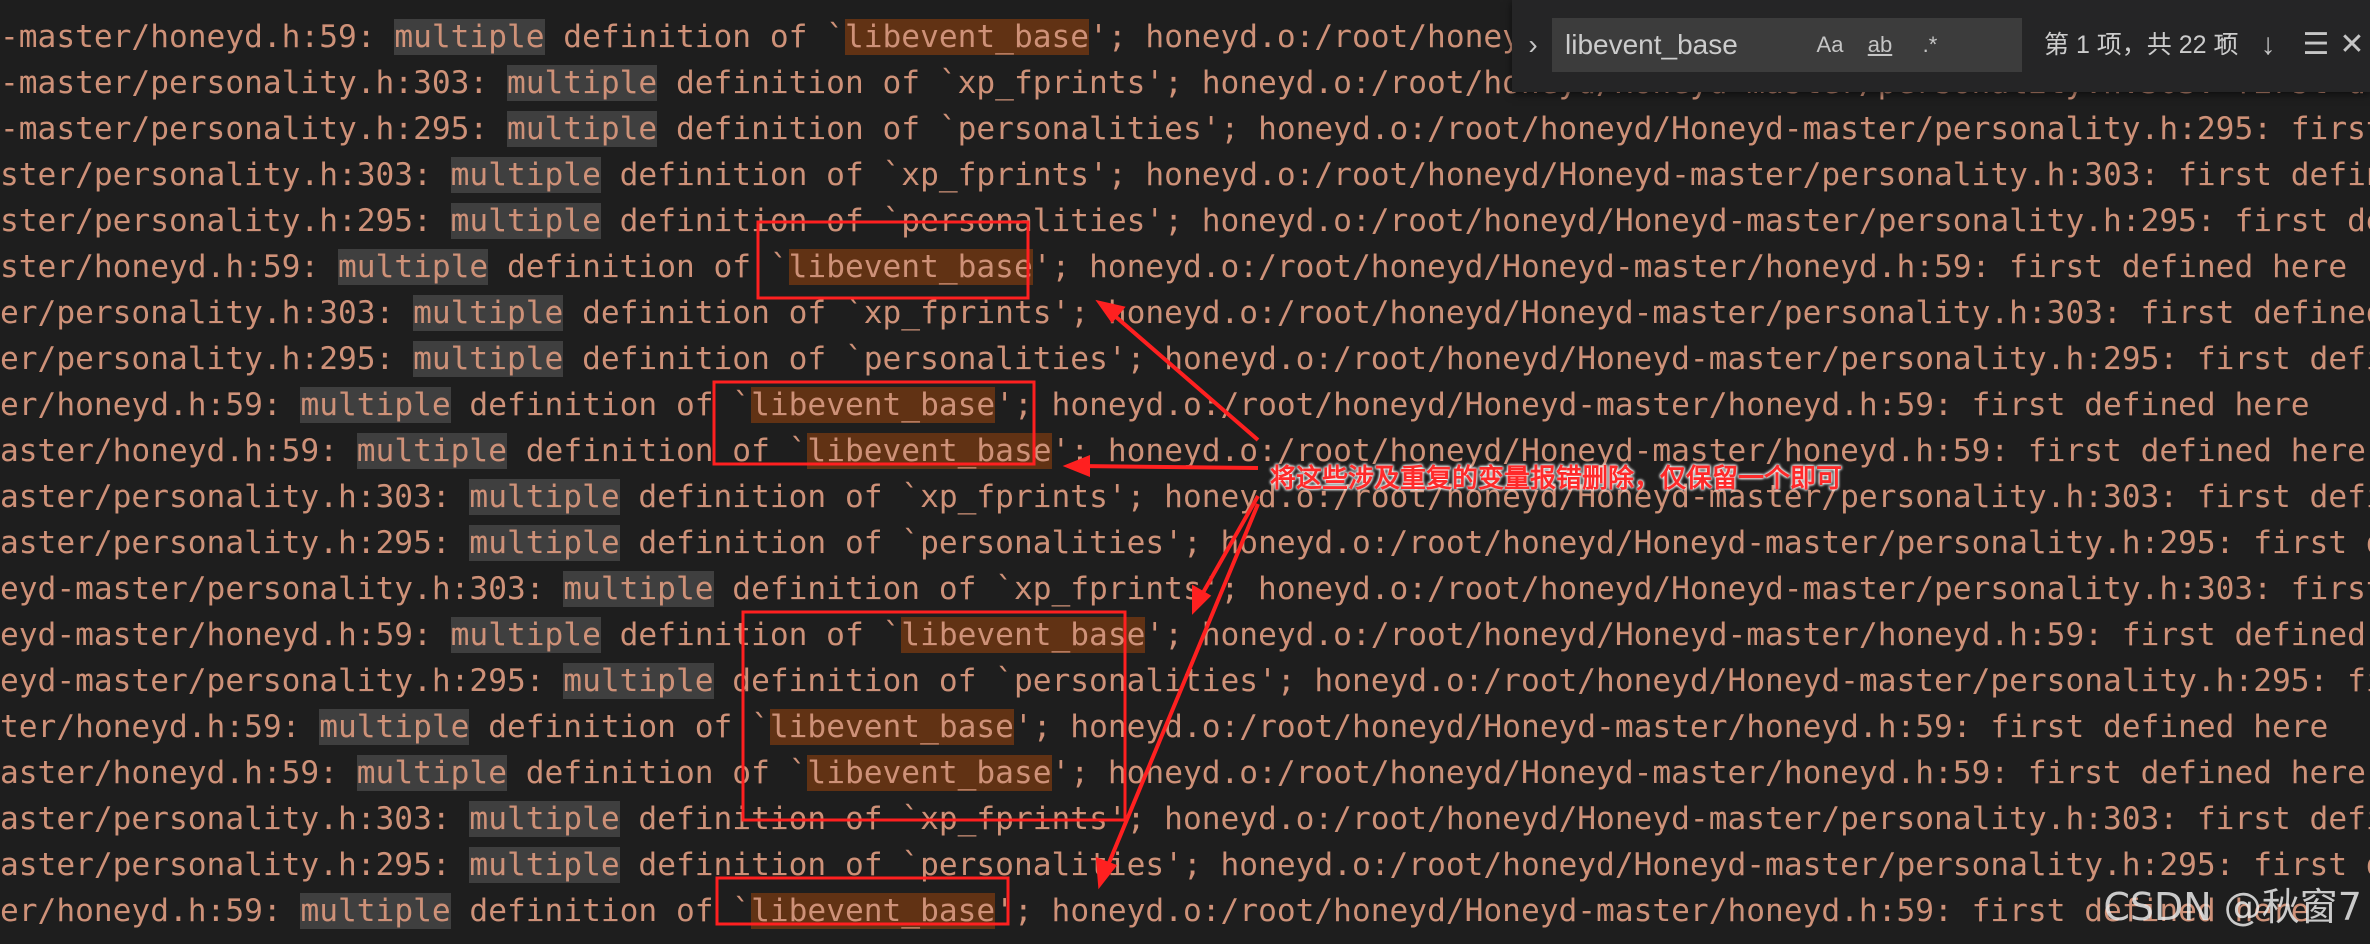 The height and width of the screenshot is (944, 2370). I want to click on annotation-note: 将这些涉及重复的变量报错删除，仅保留一个即可, so click(1556, 479).